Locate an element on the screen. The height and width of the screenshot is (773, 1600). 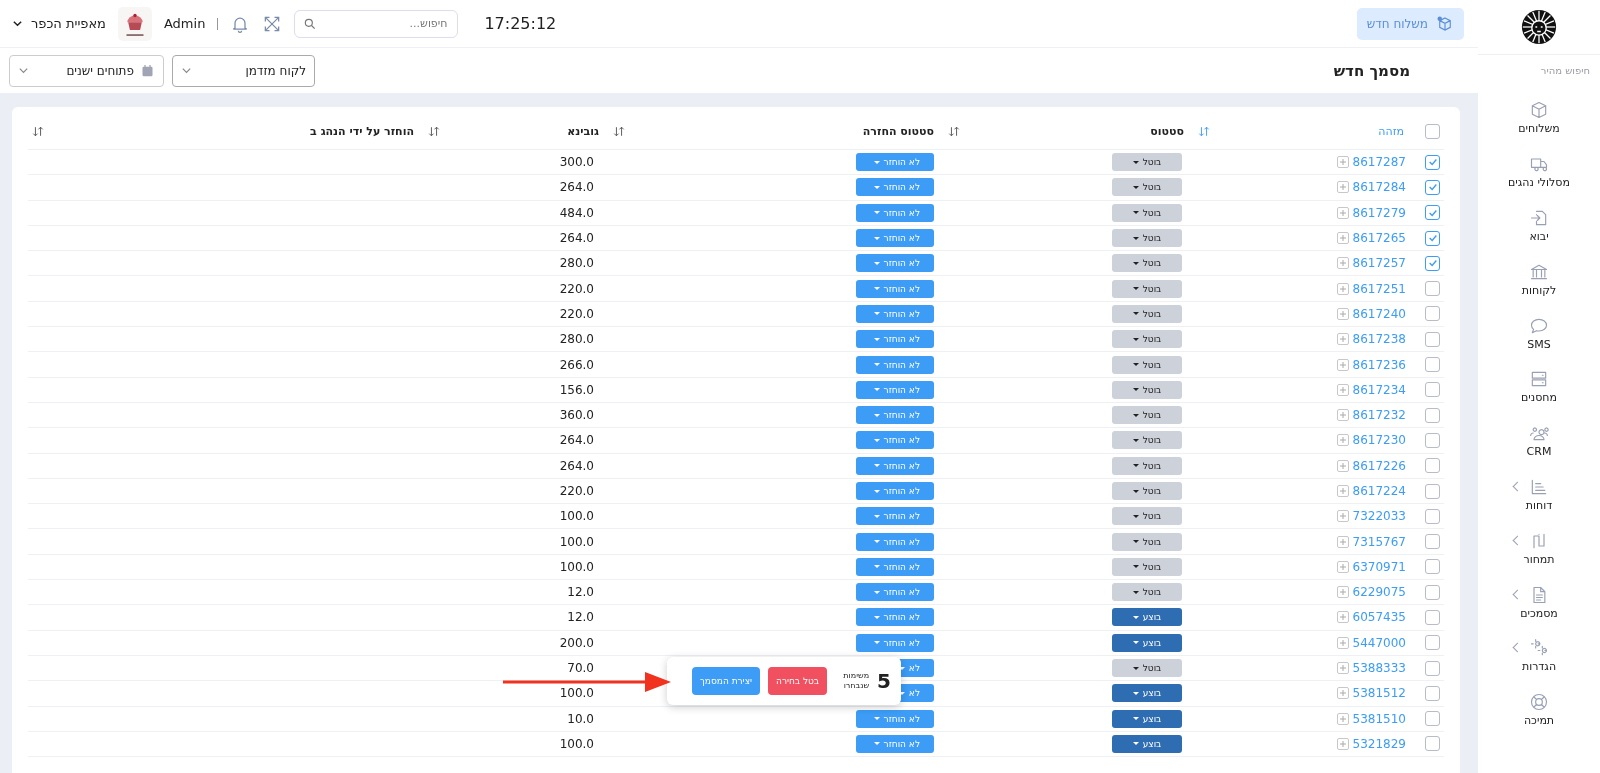
sidebar-item: משלוחים is located at coordinates (1539, 118).